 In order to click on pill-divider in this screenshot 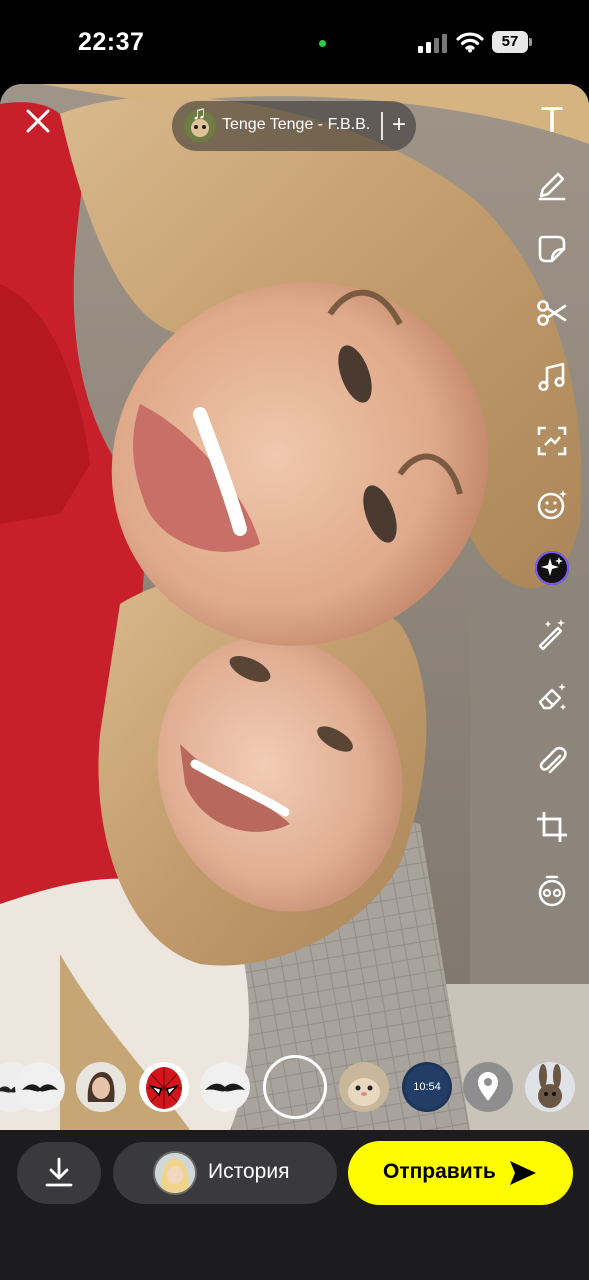, I will do `click(382, 126)`.